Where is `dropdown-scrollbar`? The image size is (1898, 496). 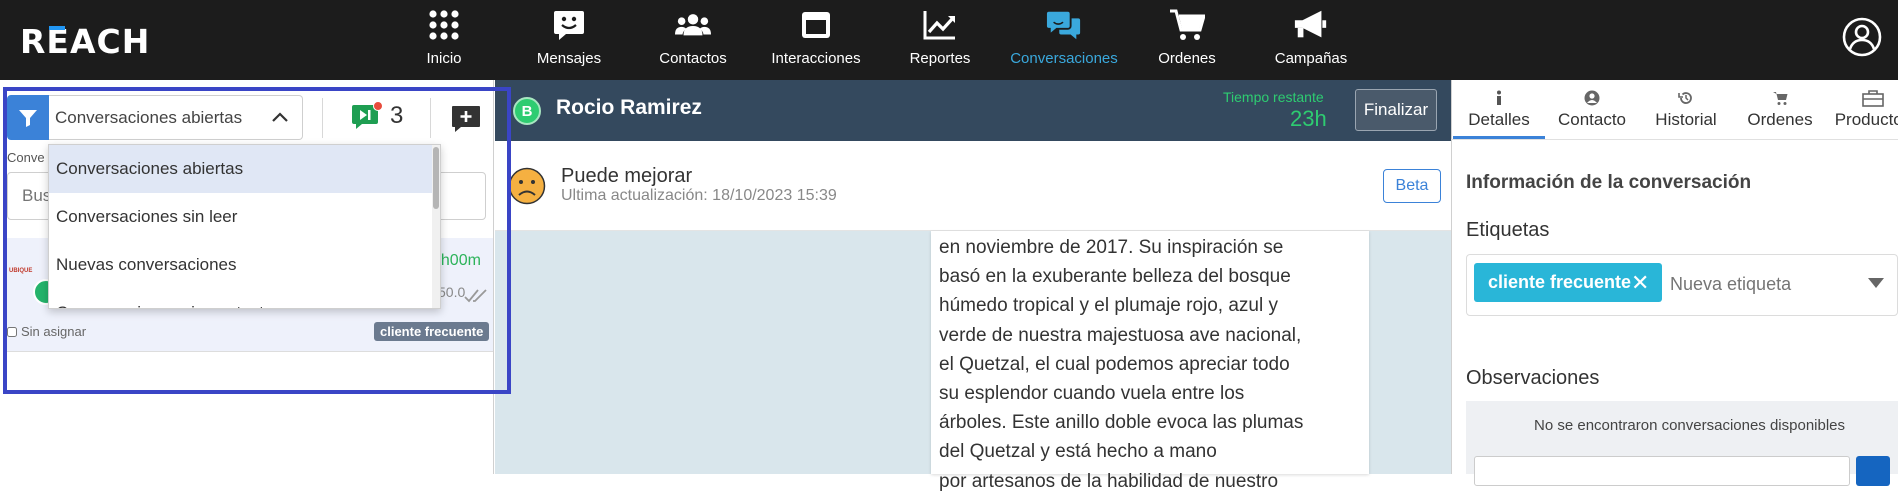
dropdown-scrollbar is located at coordinates (436, 226).